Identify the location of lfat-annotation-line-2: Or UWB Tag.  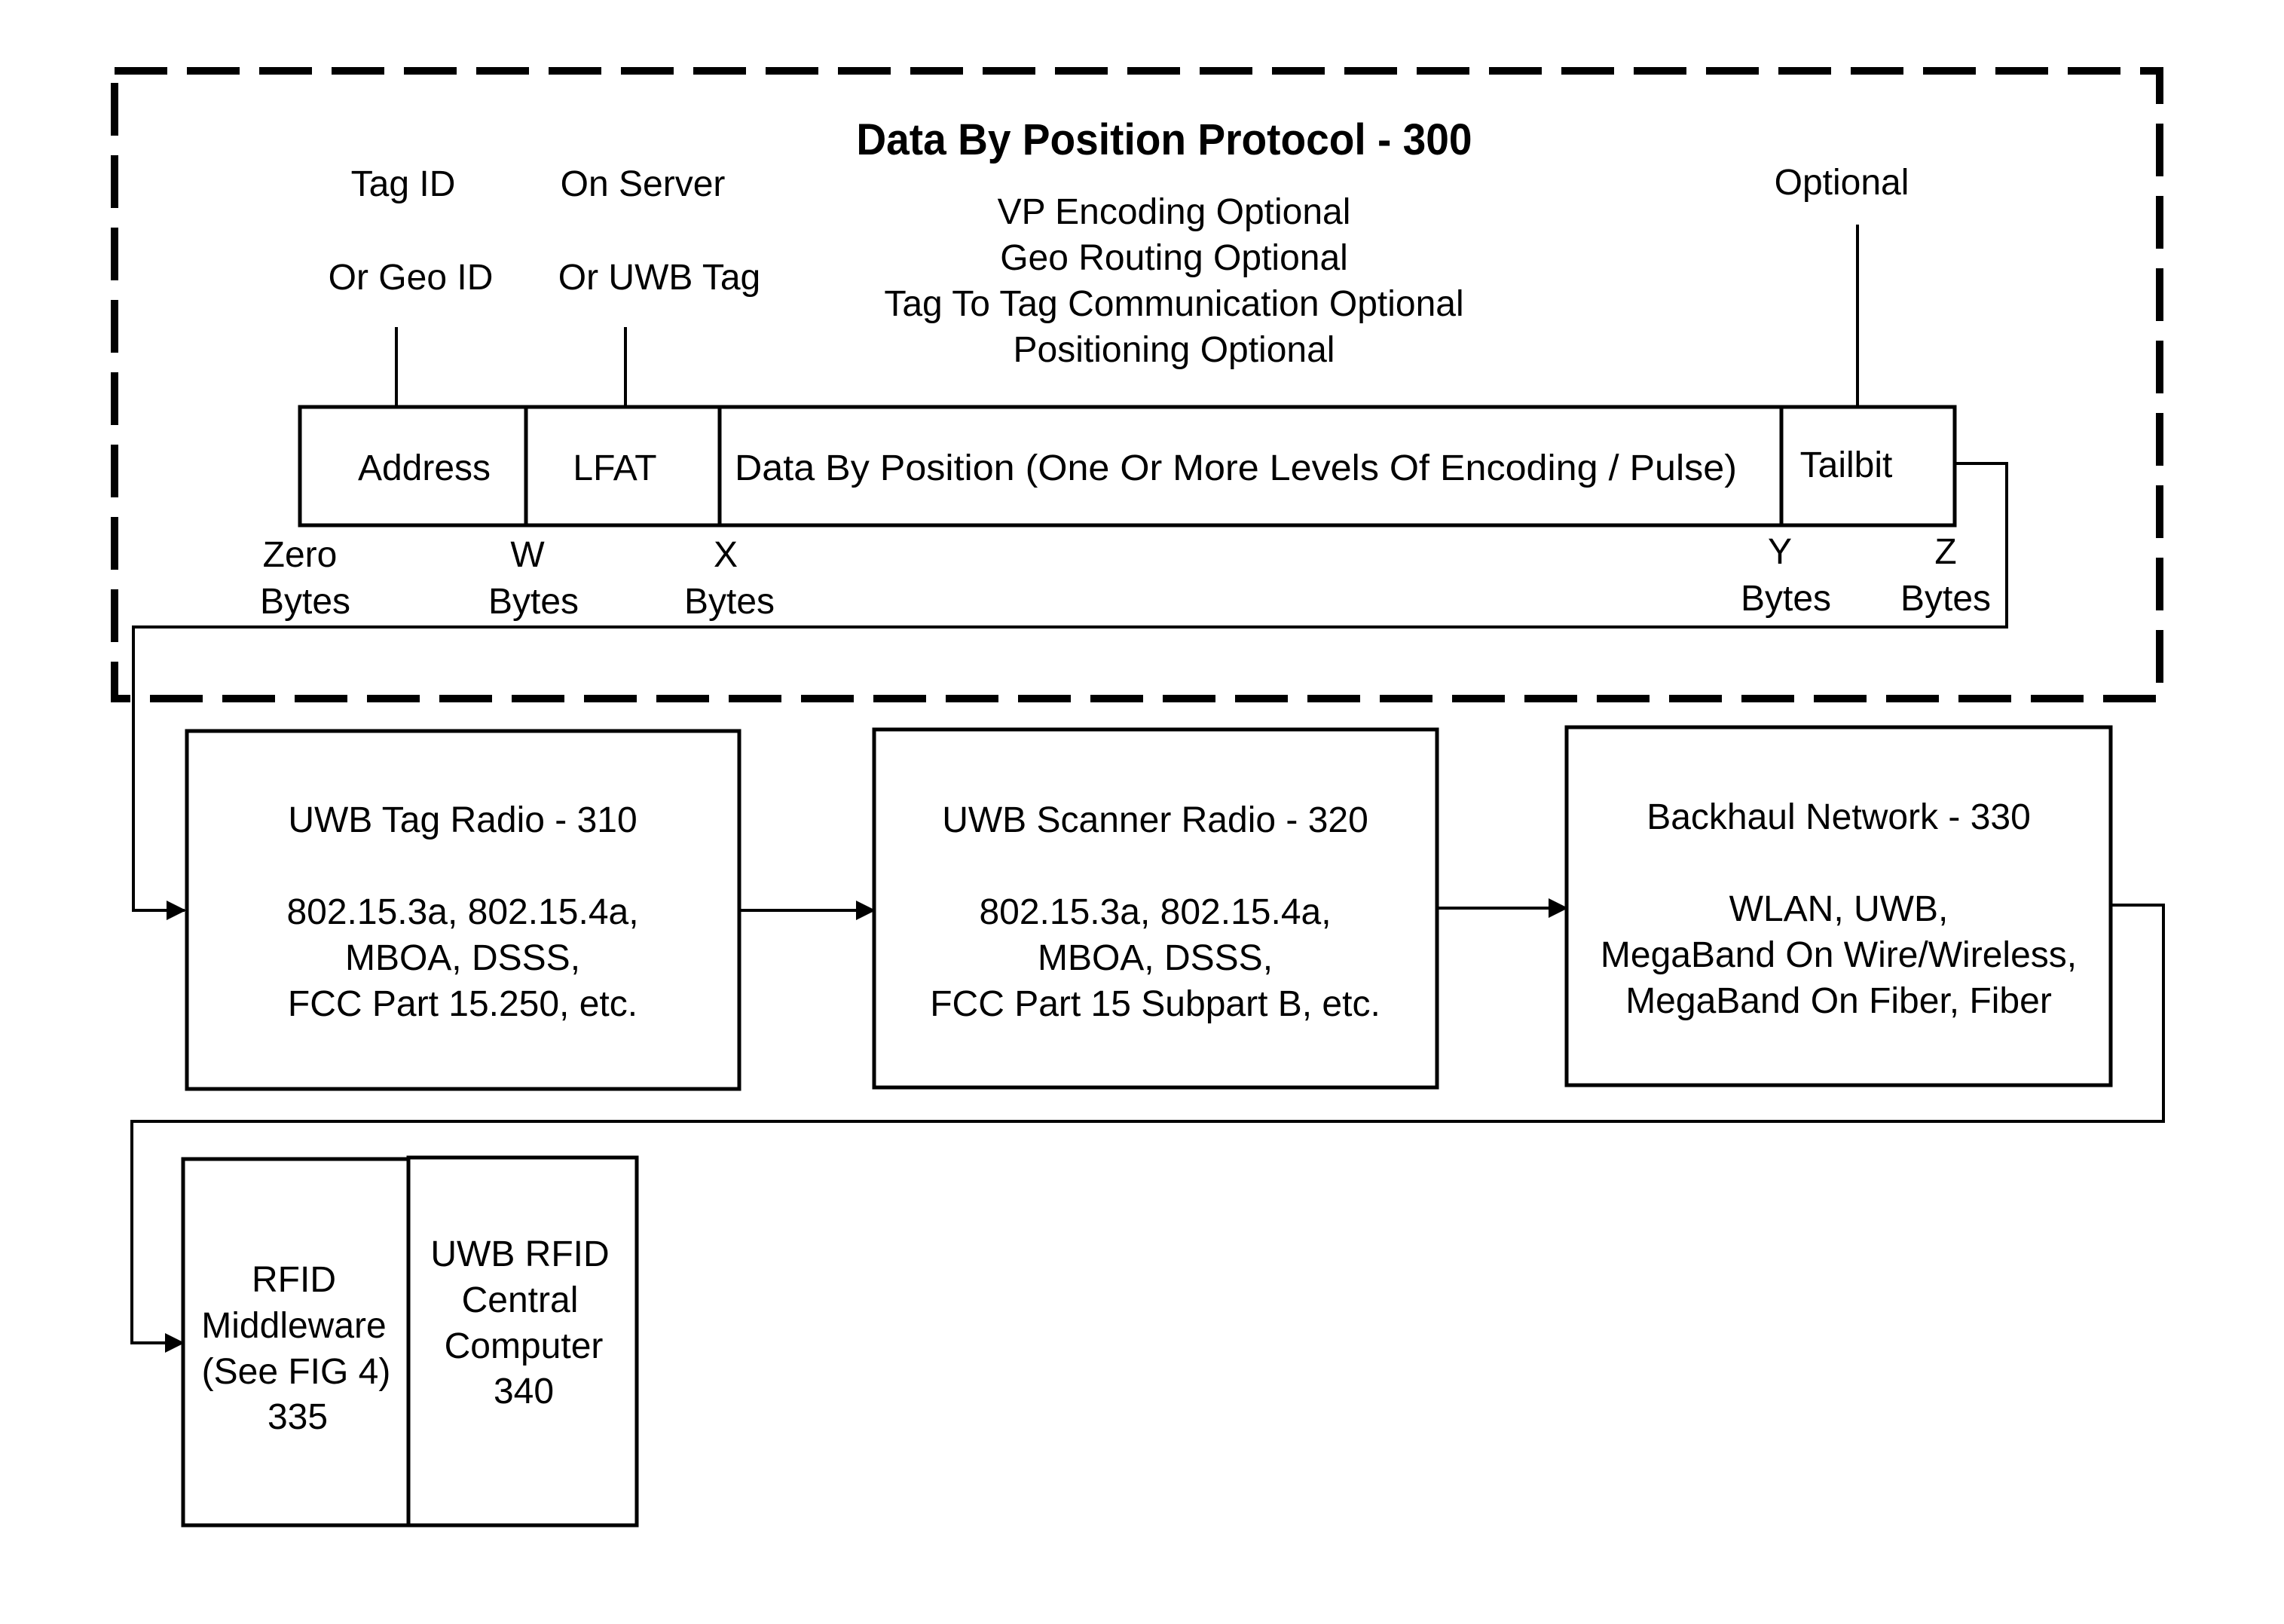
(659, 278).